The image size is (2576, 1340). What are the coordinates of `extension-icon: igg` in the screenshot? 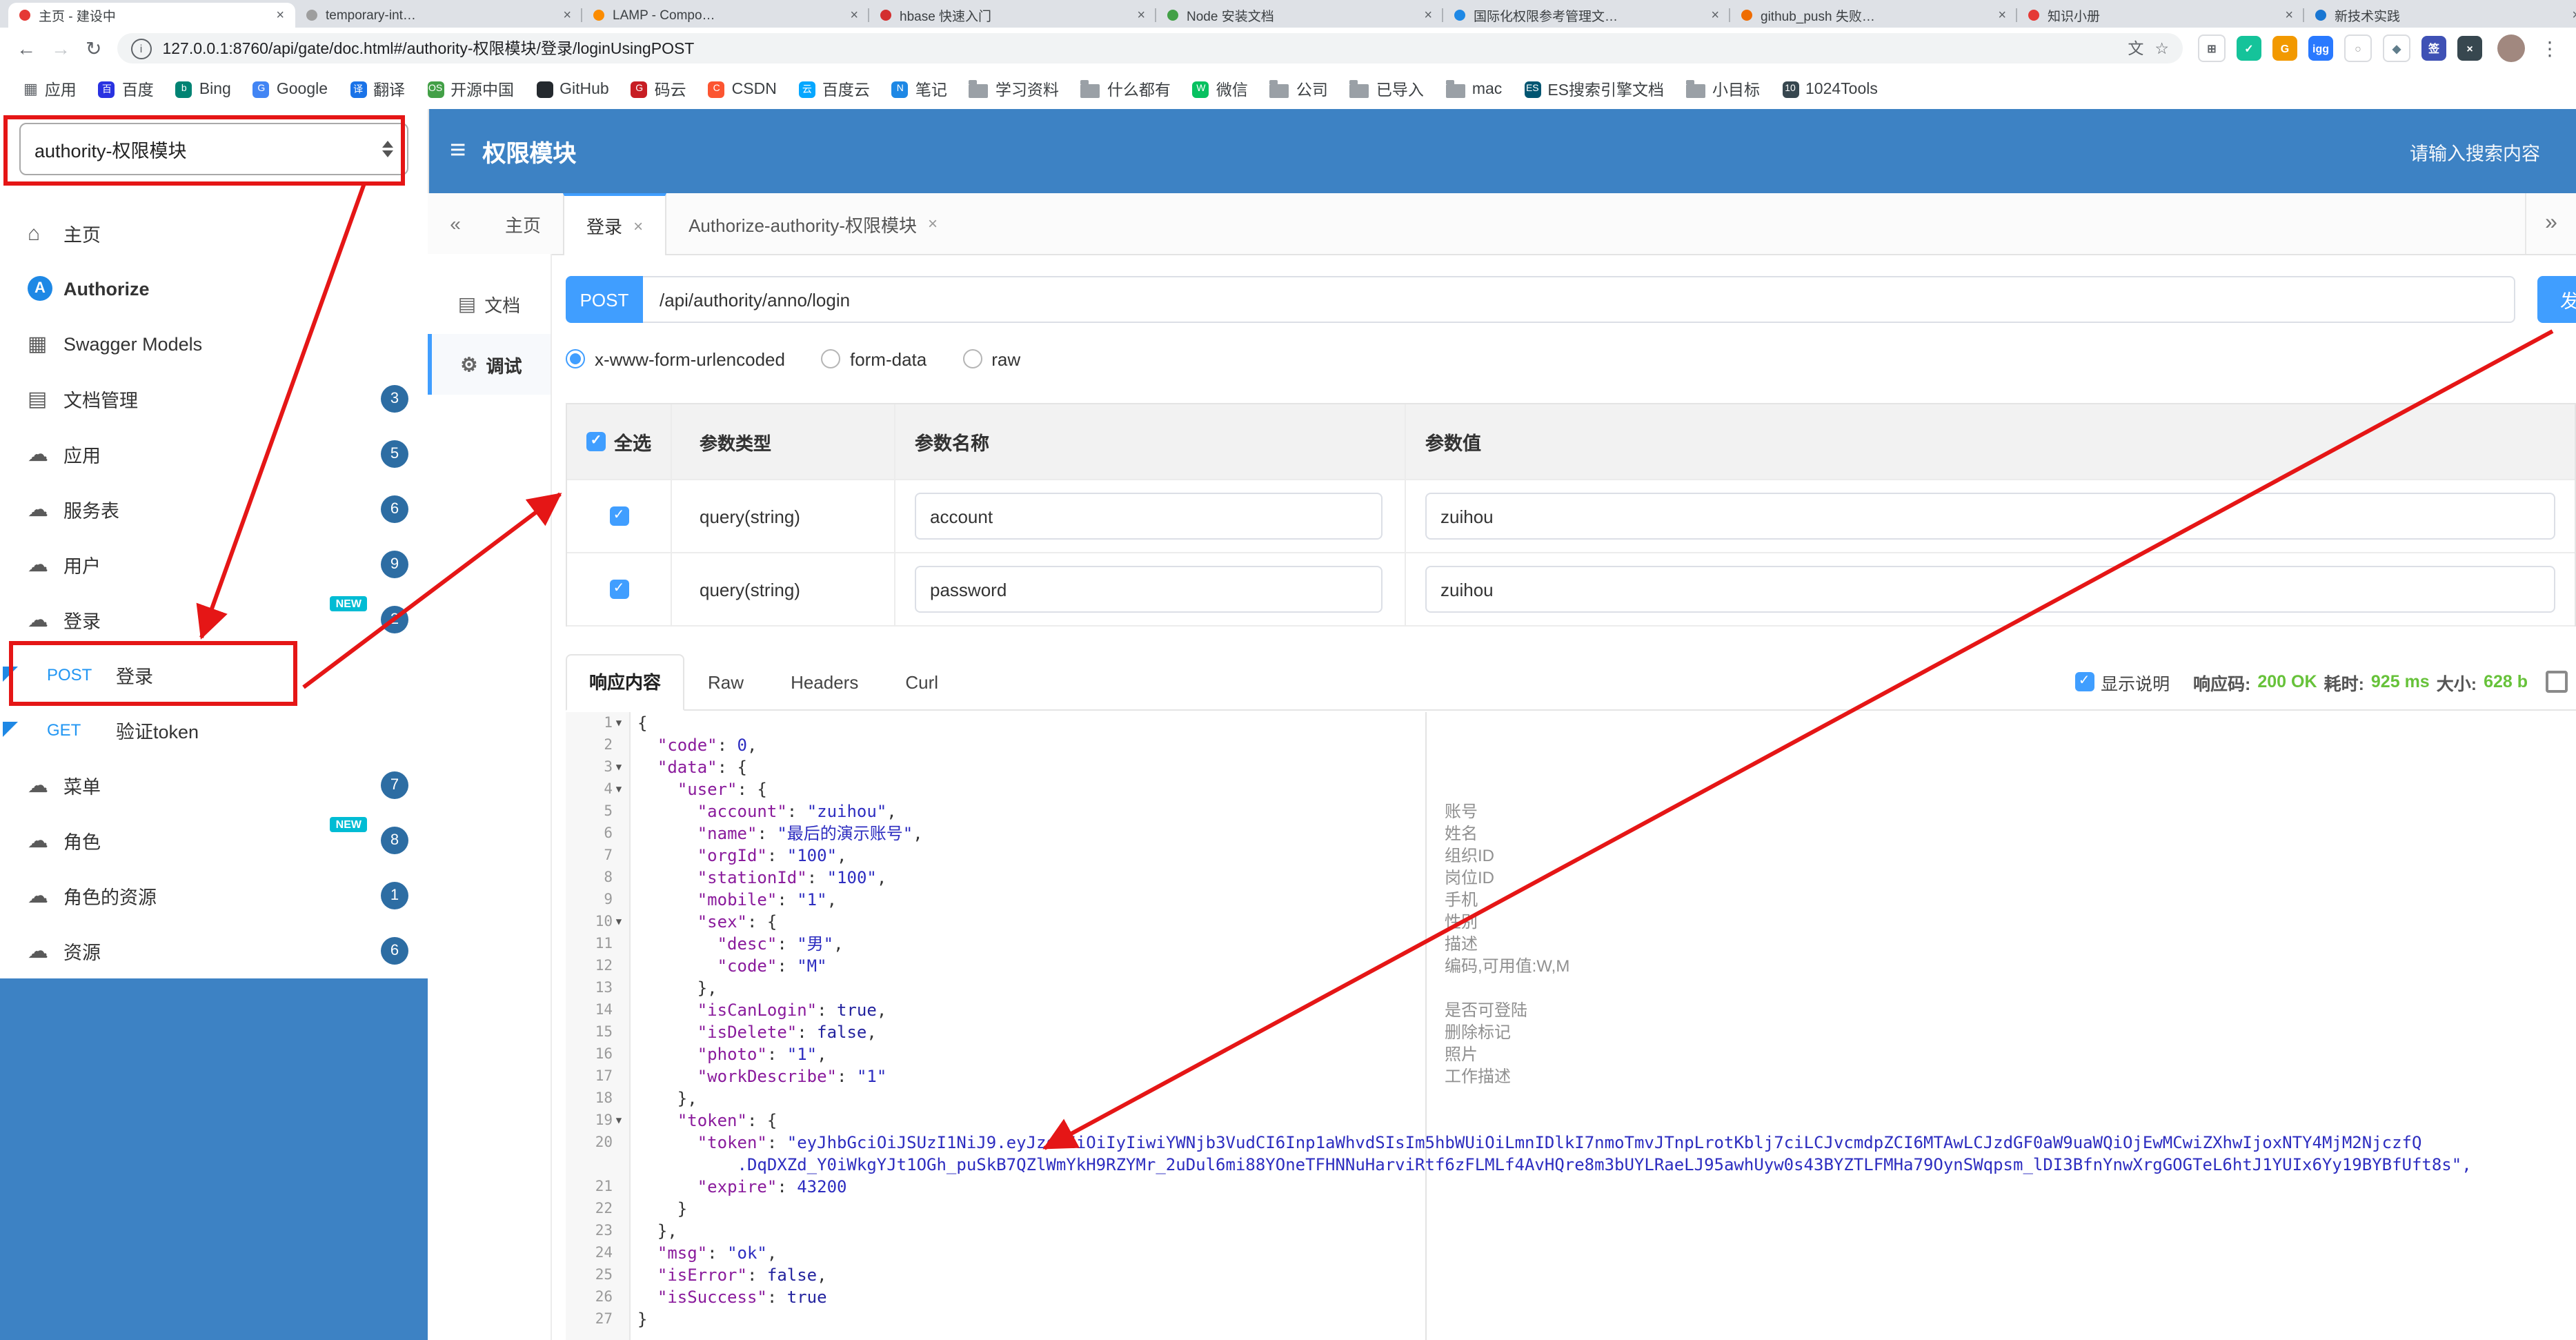 It's located at (2320, 48).